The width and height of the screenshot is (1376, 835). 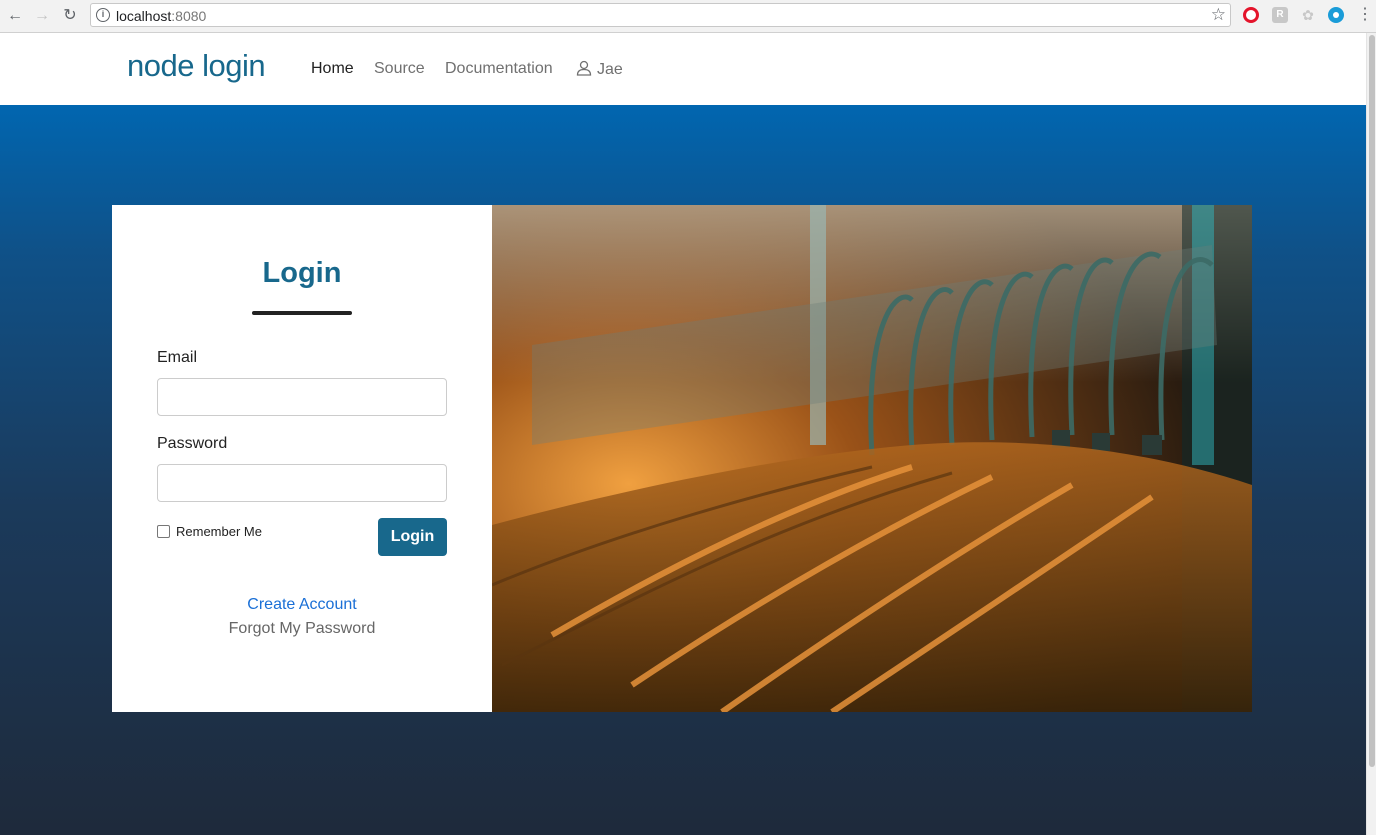 I want to click on r-extension-icon: R, so click(x=1280, y=15).